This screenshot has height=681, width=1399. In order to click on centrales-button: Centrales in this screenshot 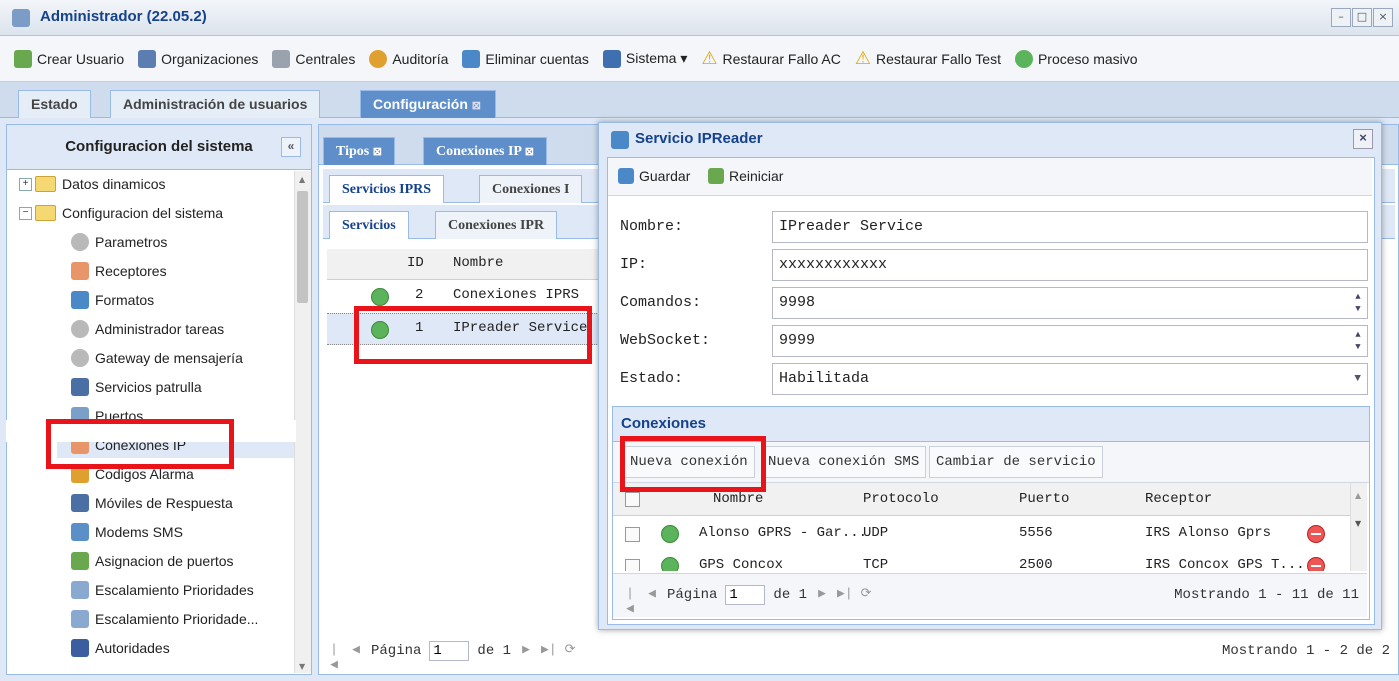, I will do `click(313, 58)`.